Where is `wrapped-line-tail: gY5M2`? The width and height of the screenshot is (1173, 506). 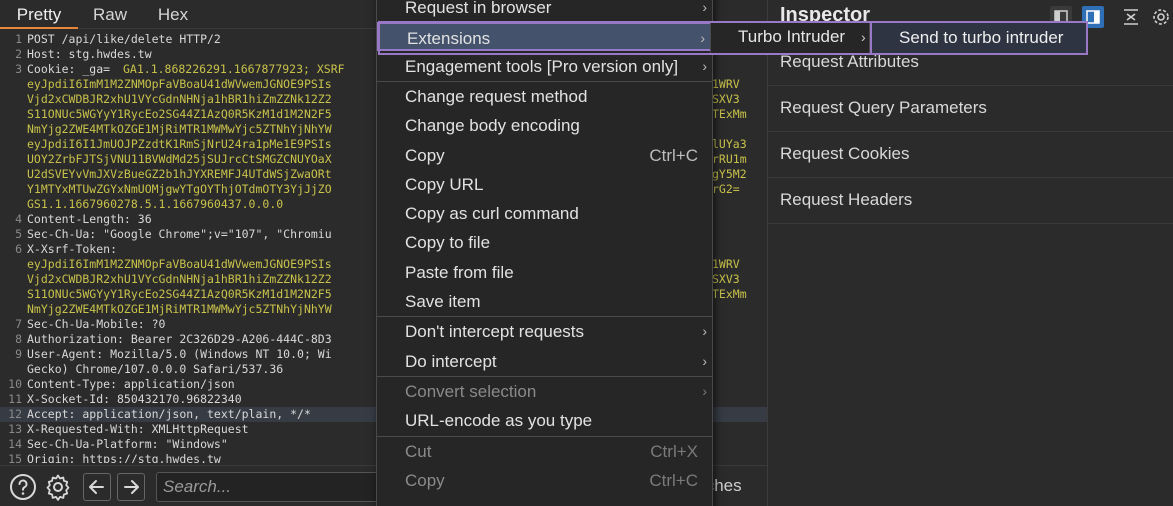
wrapped-line-tail: gY5M2 is located at coordinates (729, 174).